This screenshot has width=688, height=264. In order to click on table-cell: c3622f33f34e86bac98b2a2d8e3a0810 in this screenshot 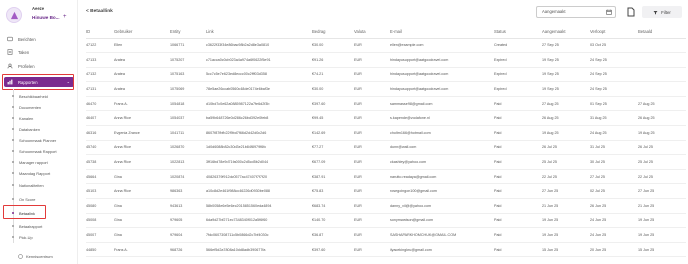, I will do `click(259, 46)`.